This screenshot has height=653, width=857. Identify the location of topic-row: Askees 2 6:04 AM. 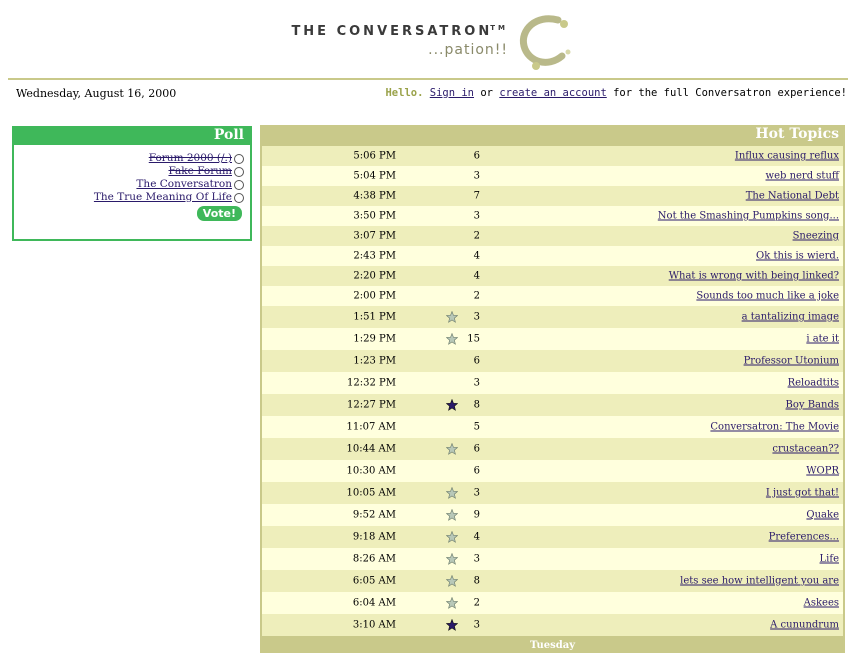
(552, 603).